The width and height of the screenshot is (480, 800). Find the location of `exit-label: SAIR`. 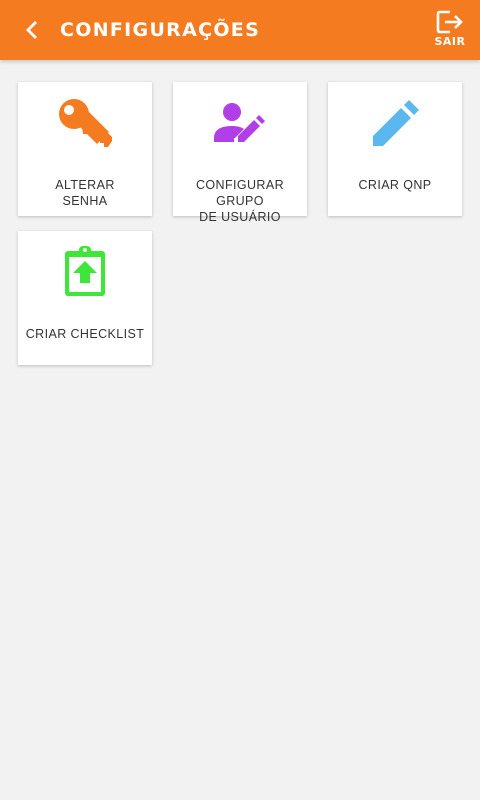

exit-label: SAIR is located at coordinates (450, 41).